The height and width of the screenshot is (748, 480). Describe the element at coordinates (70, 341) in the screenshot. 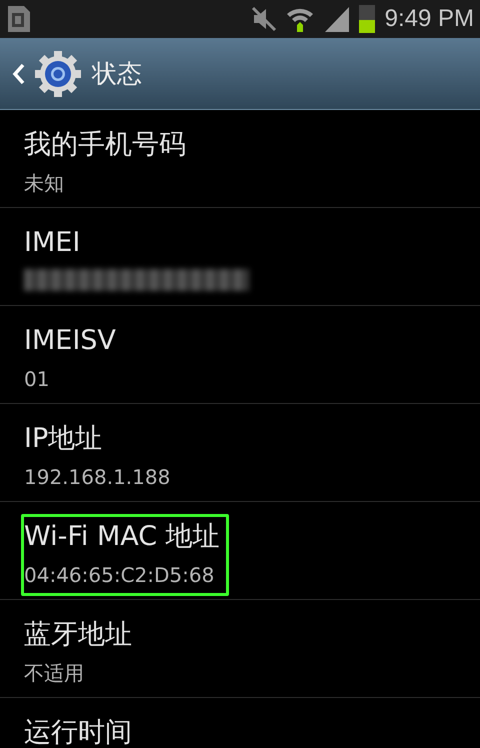

I see `row-title: IMEISV` at that location.